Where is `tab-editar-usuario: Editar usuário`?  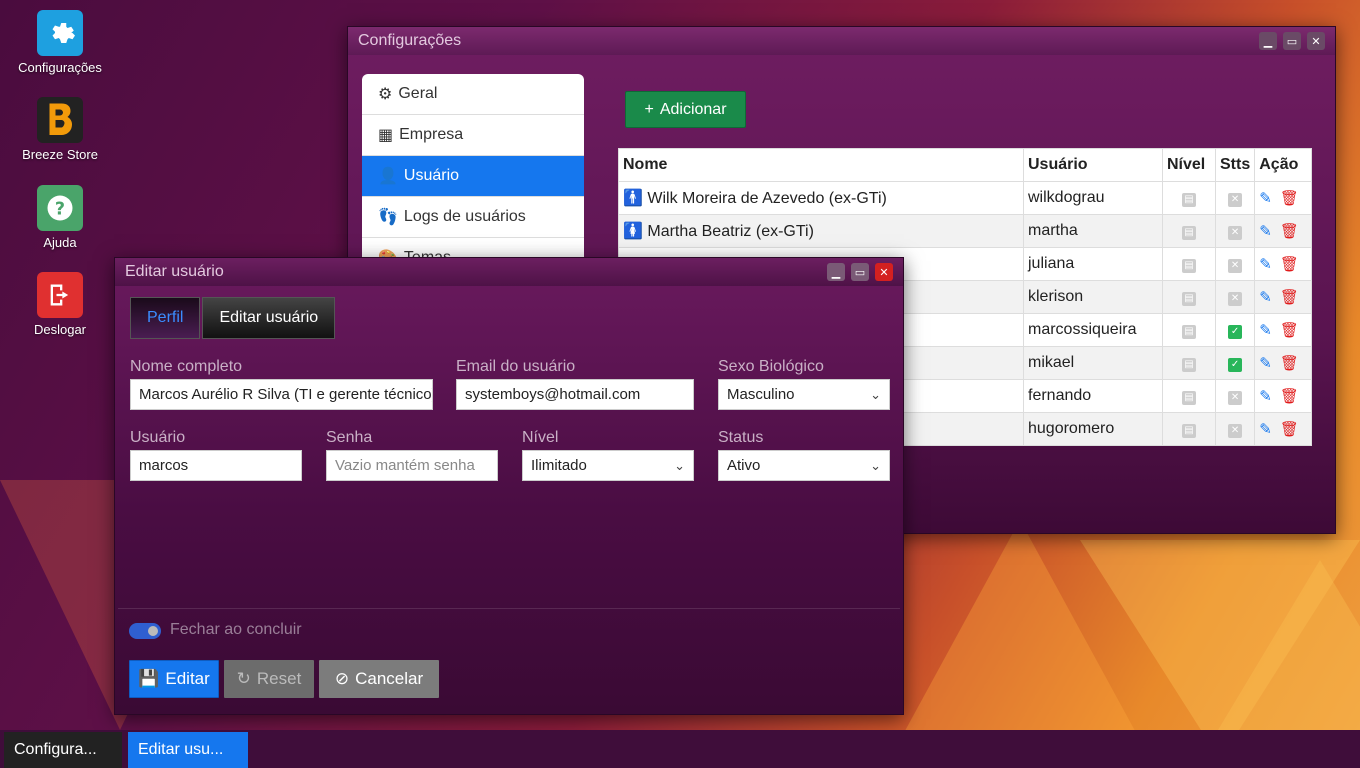 tab-editar-usuario: Editar usuário is located at coordinates (269, 318).